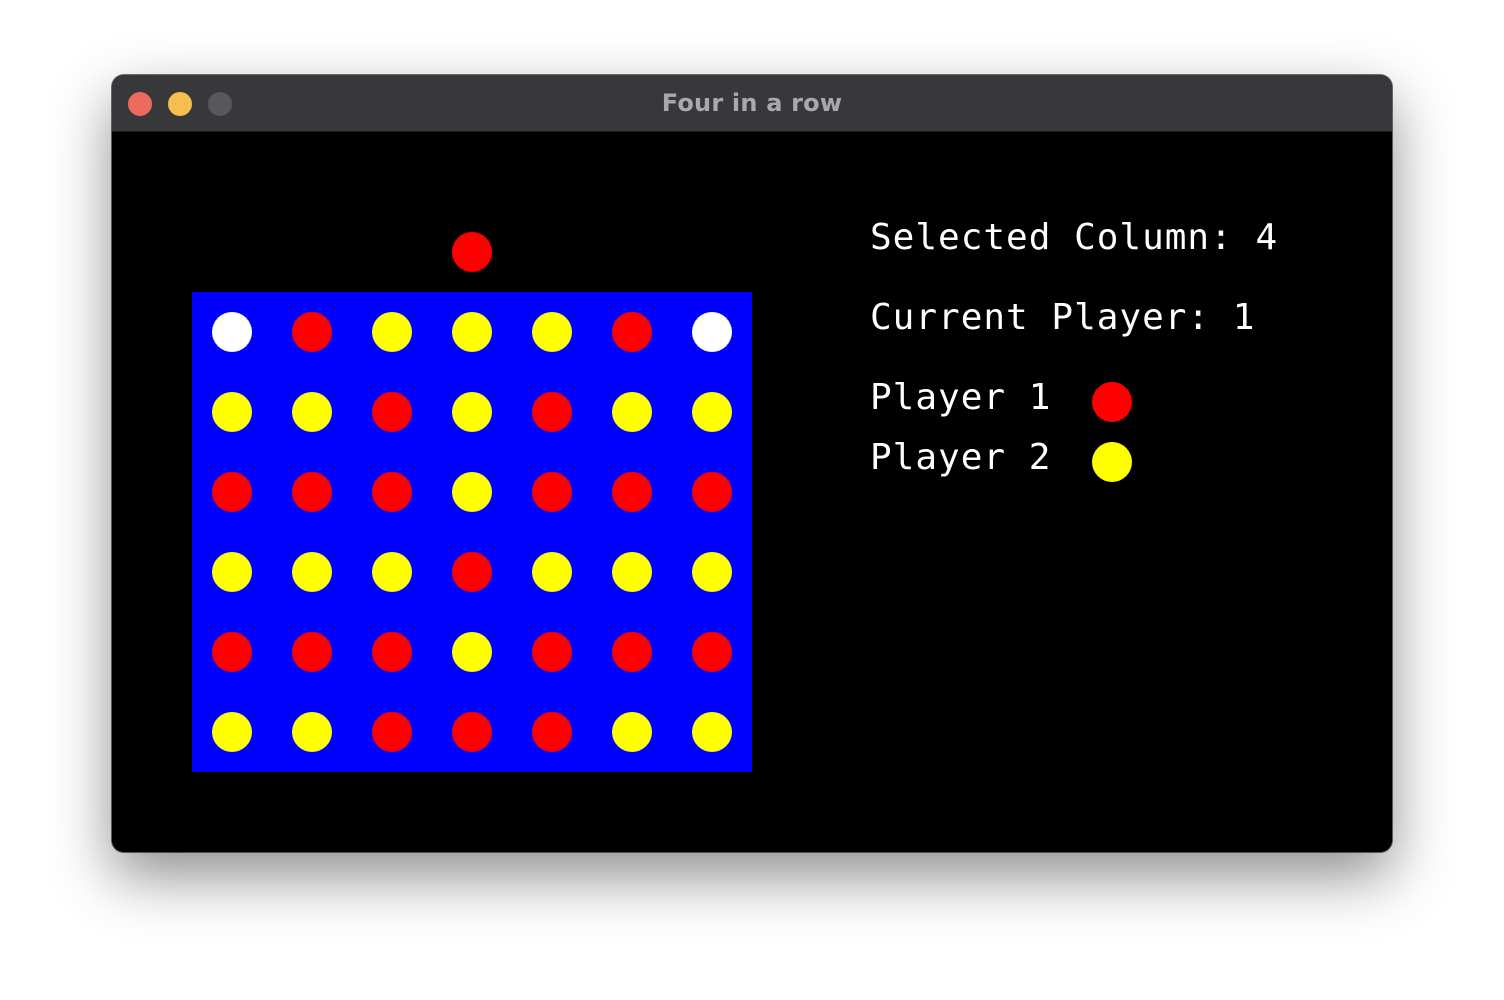 The width and height of the screenshot is (1504, 1000). What do you see at coordinates (961, 457) in the screenshot?
I see `player2-label: Player 2` at bounding box center [961, 457].